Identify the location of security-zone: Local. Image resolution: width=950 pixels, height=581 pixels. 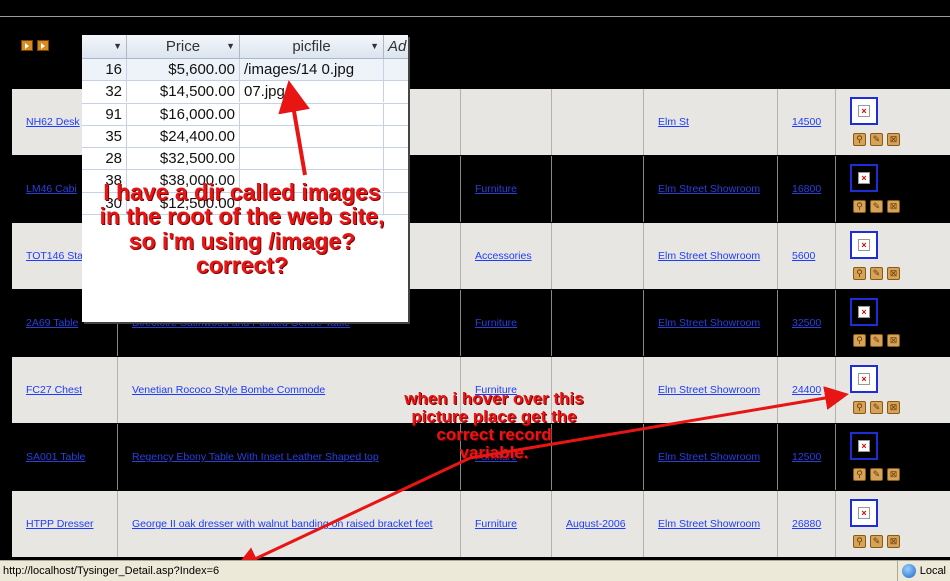
(923, 571).